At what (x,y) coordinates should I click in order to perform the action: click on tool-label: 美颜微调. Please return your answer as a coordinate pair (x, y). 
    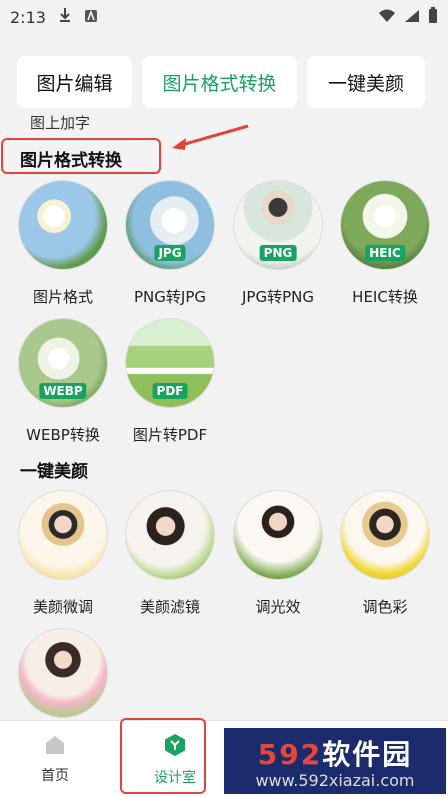
    Looking at the image, I should click on (62, 607).